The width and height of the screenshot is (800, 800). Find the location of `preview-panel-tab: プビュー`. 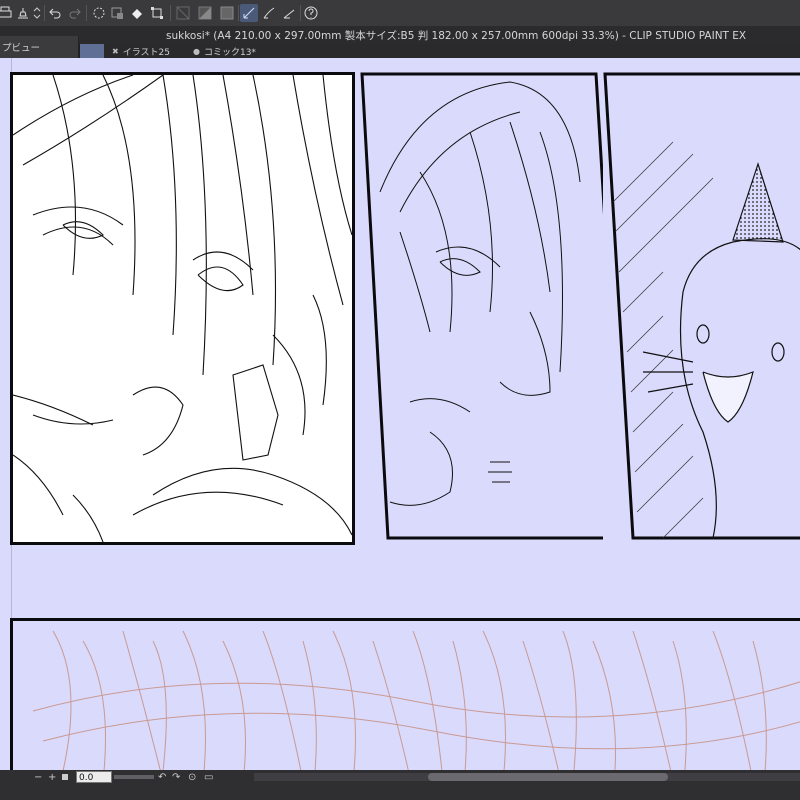

preview-panel-tab: プビュー is located at coordinates (39, 47).